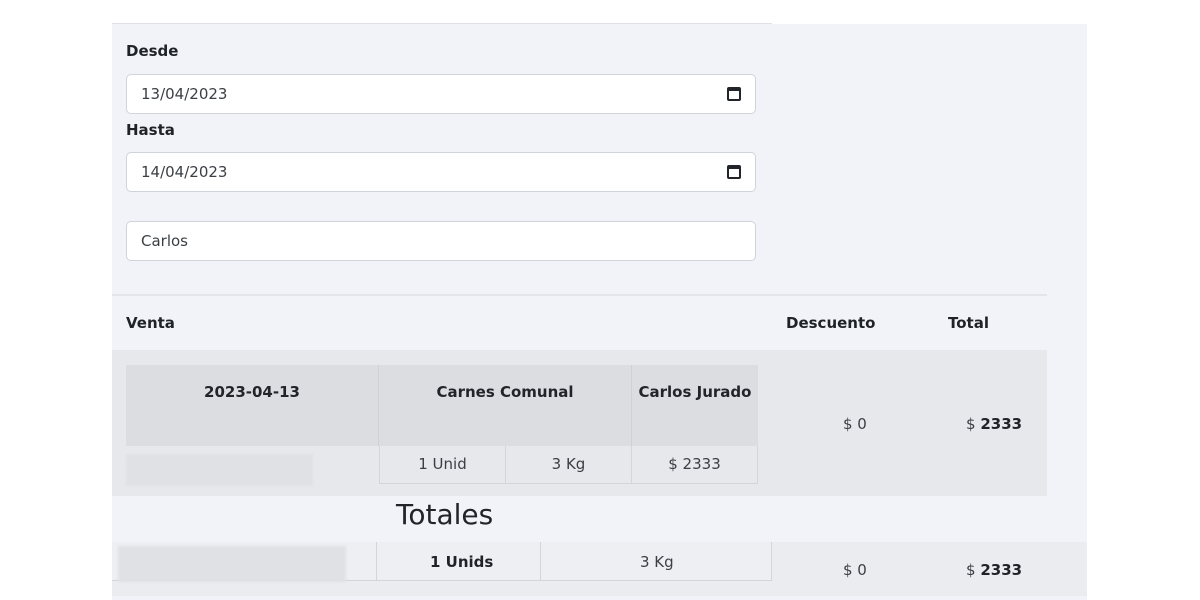 The width and height of the screenshot is (1200, 600). I want to click on column-header-venta: Venta, so click(150, 323).